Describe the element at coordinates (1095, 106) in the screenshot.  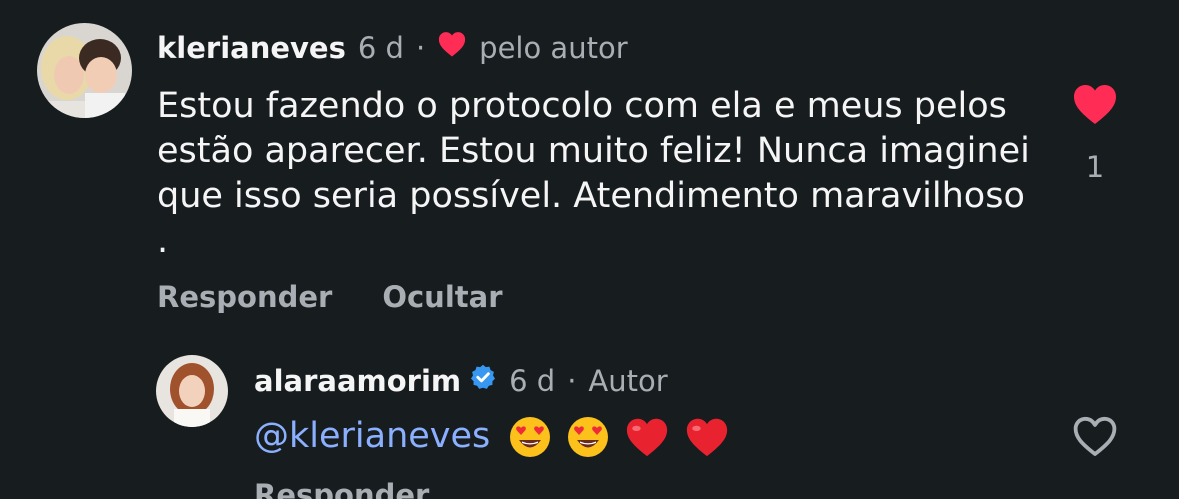
I see `heart-filled-icon` at that location.